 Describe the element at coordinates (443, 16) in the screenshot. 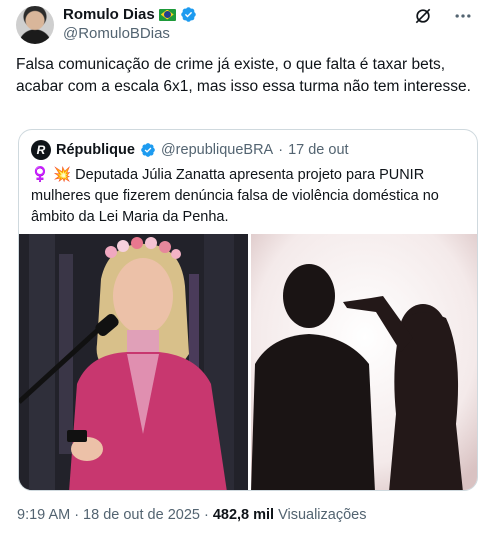

I see `header-actions` at that location.